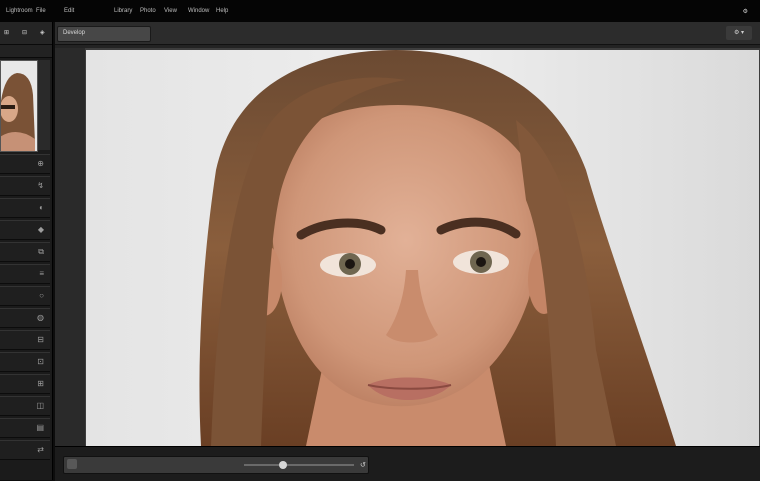 This screenshot has height=481, width=760. I want to click on develop-tab-label: Develop, so click(74, 33).